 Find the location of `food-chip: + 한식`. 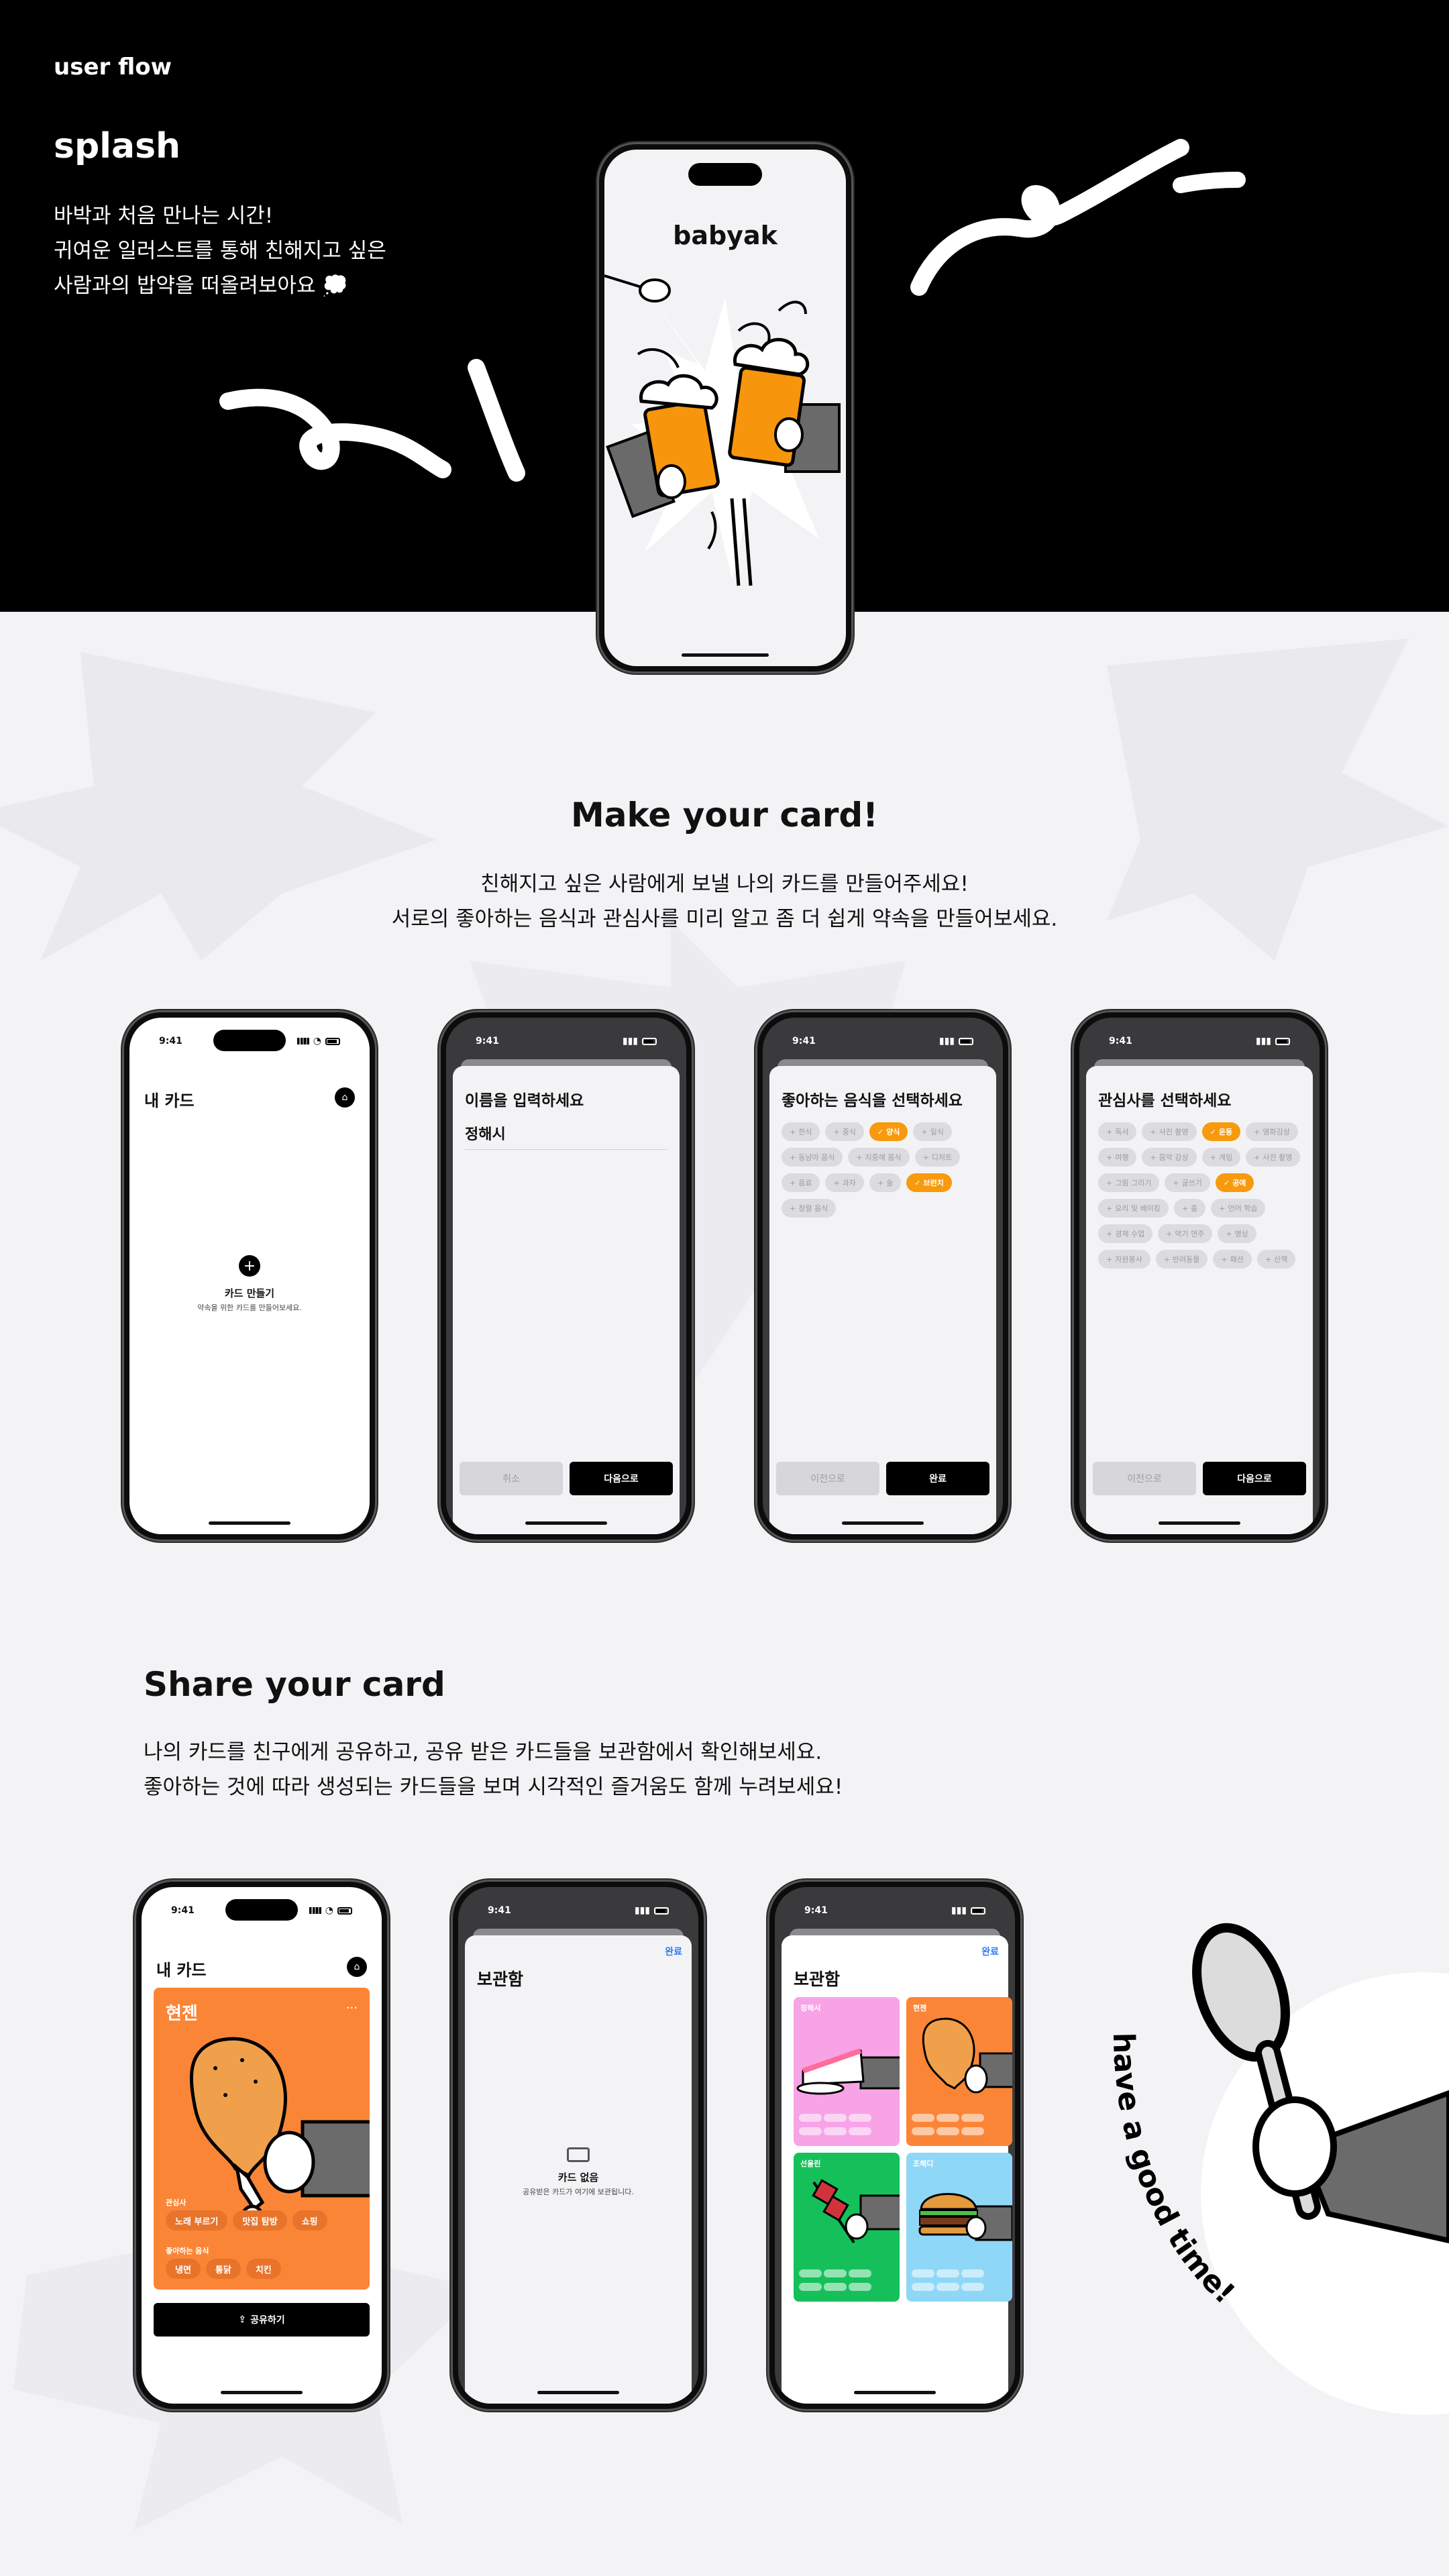

food-chip: + 한식 is located at coordinates (801, 1131).